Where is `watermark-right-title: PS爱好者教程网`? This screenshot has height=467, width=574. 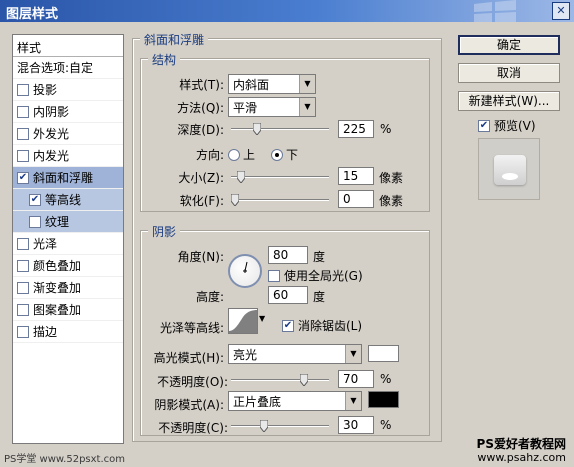 watermark-right-title: PS爱好者教程网 is located at coordinates (521, 444).